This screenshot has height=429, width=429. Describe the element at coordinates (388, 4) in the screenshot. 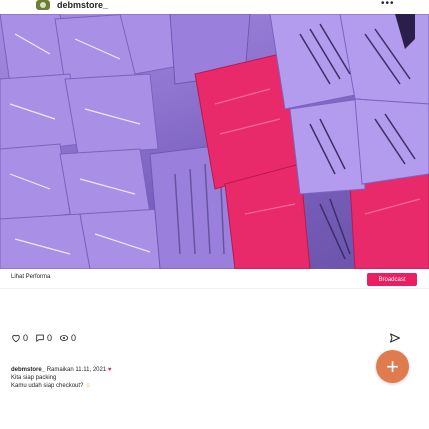

I see `more-dots-icon: •••` at that location.